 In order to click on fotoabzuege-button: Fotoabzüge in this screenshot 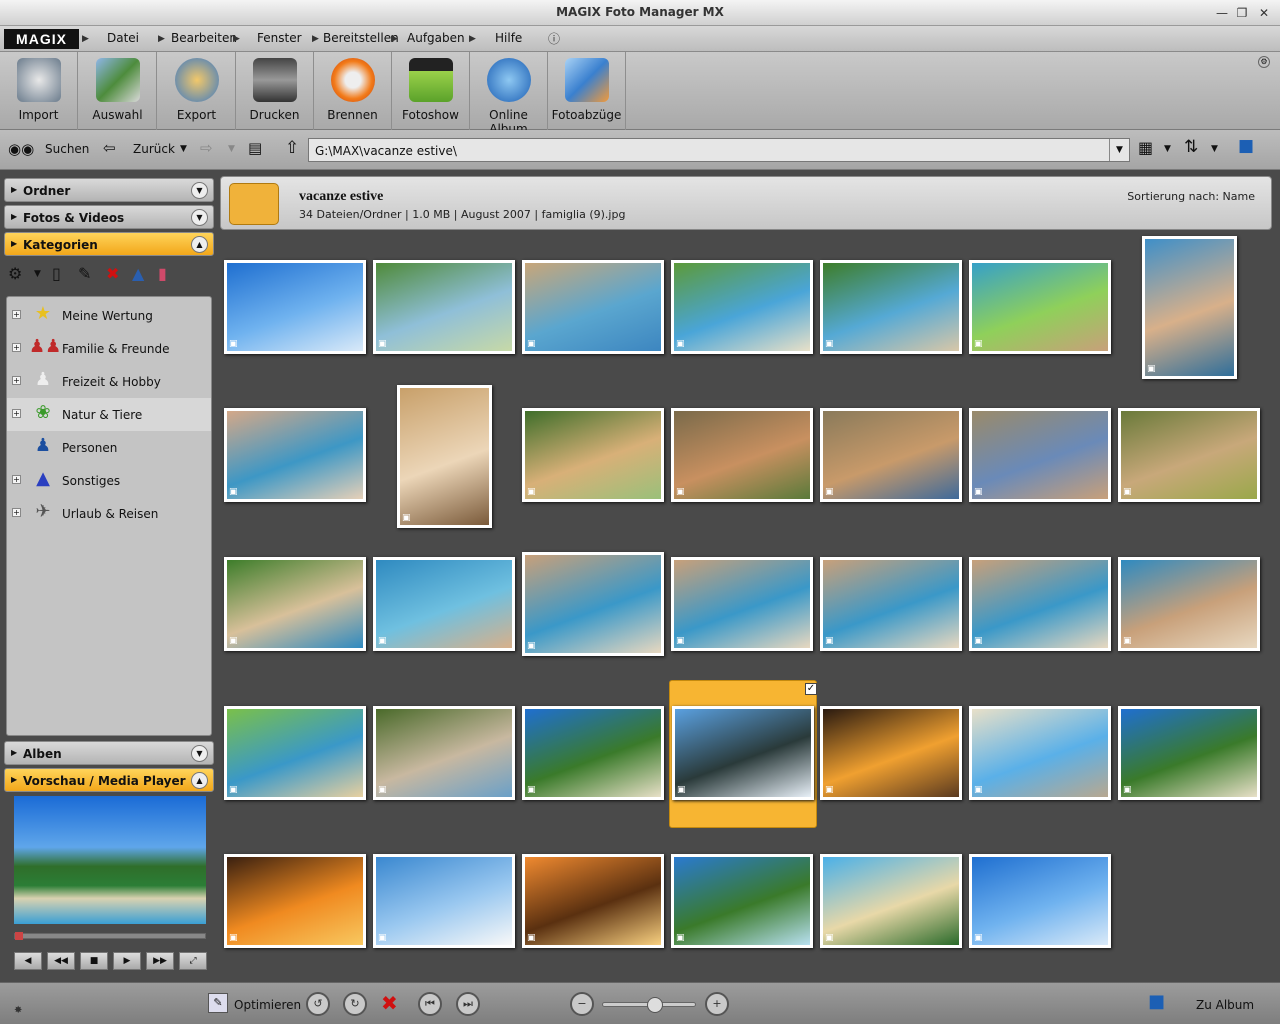, I will do `click(587, 91)`.